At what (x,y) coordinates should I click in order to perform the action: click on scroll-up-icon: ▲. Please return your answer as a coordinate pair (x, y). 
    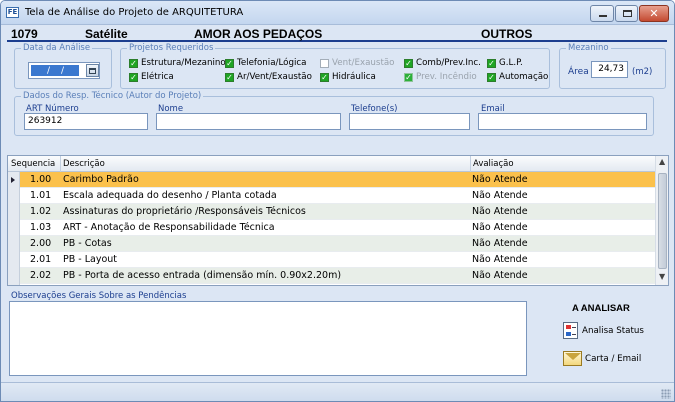
    Looking at the image, I should click on (662, 161).